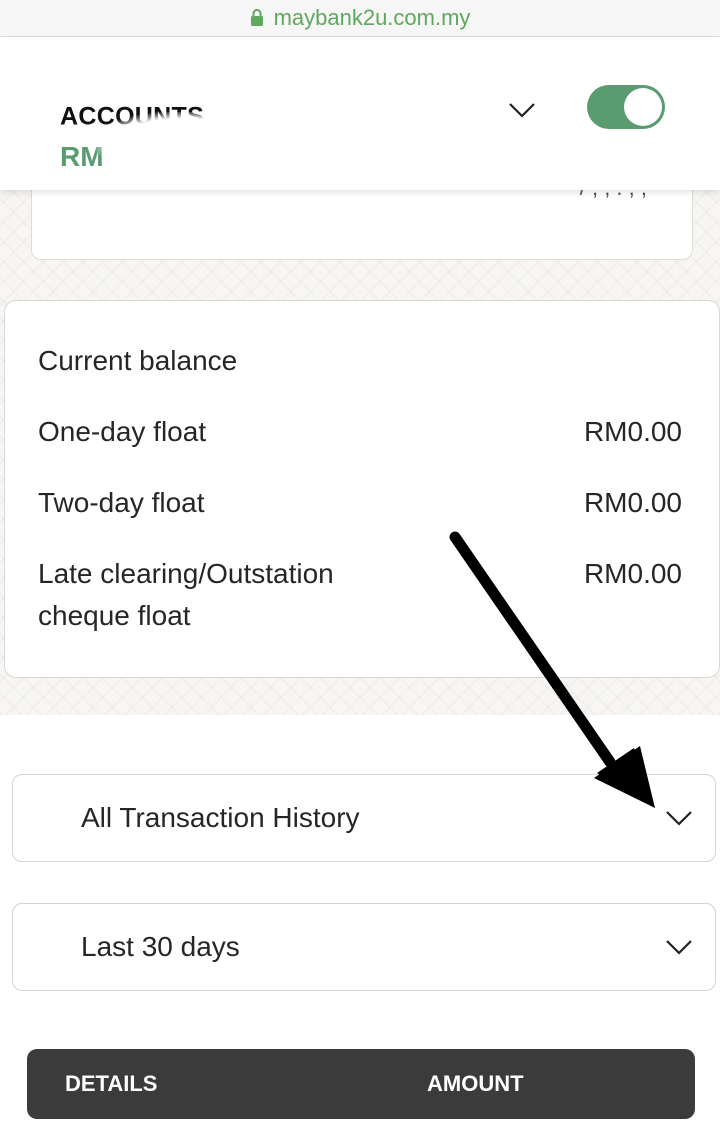 The height and width of the screenshot is (1134, 720). Describe the element at coordinates (475, 1083) in the screenshot. I see `column-header-amount: AMOUNT` at that location.